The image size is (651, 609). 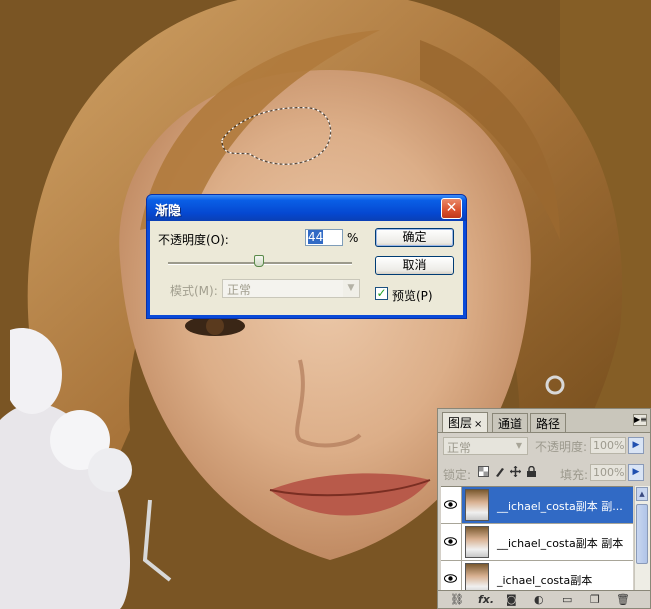 What do you see at coordinates (239, 290) in the screenshot?
I see `mode-select-value: 正常` at bounding box center [239, 290].